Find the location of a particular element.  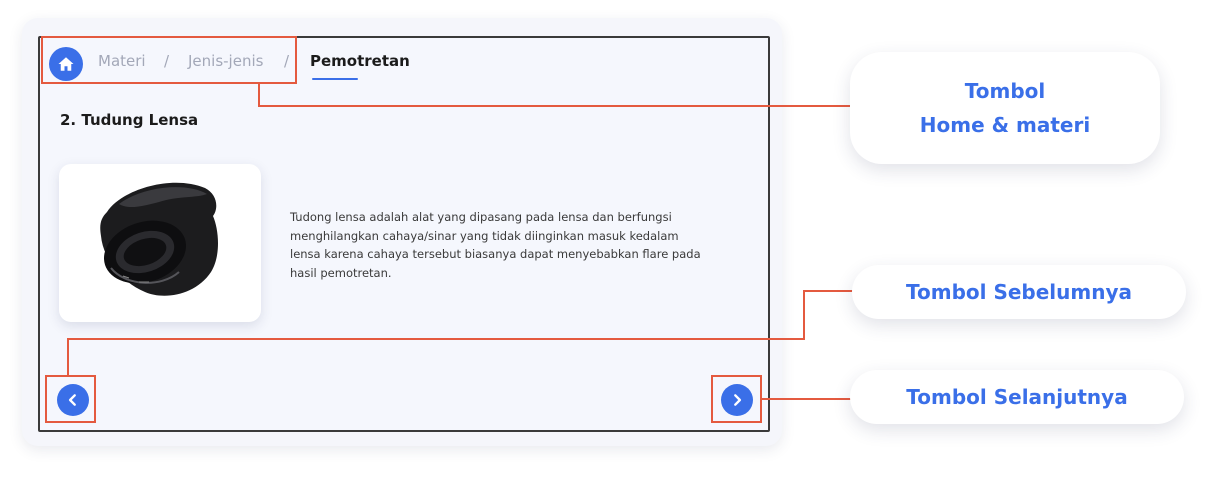

callout-next: Tombol Selanjutnya is located at coordinates (1017, 397).